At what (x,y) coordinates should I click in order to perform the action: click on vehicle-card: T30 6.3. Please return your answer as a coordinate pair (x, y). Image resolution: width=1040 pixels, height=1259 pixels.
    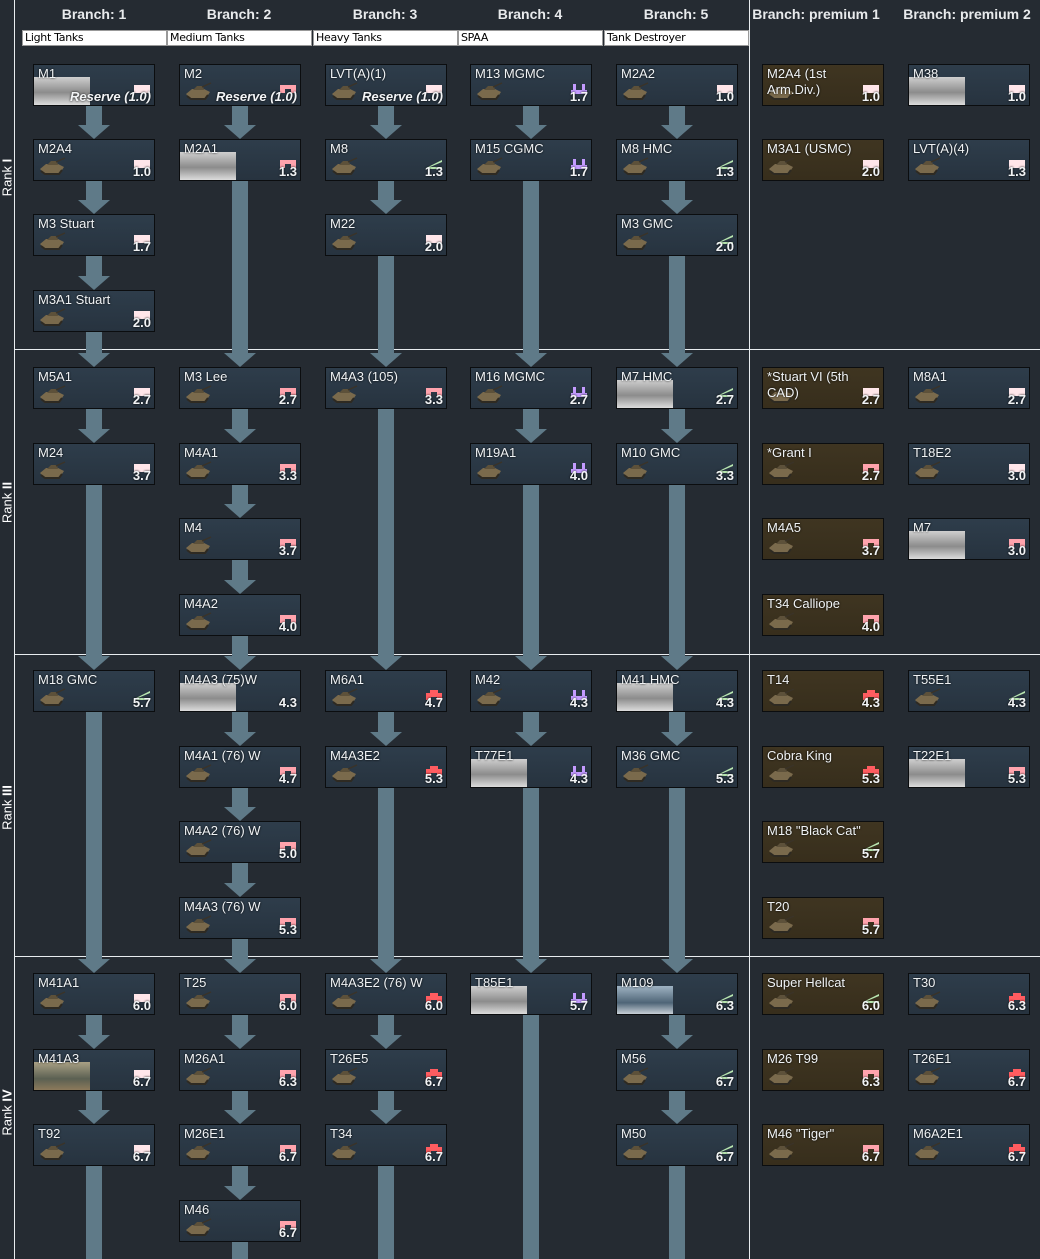
    Looking at the image, I should click on (969, 994).